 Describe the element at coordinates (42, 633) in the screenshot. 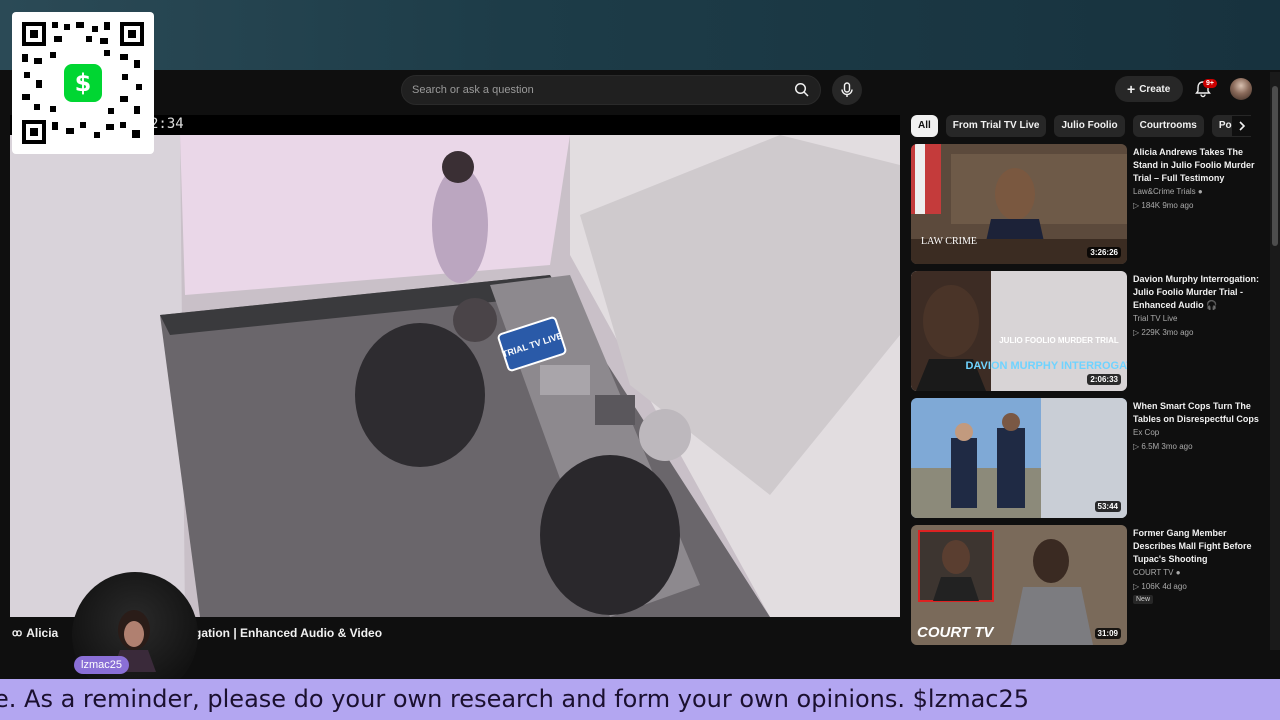

I see `video-title-start-text: Alicia` at that location.